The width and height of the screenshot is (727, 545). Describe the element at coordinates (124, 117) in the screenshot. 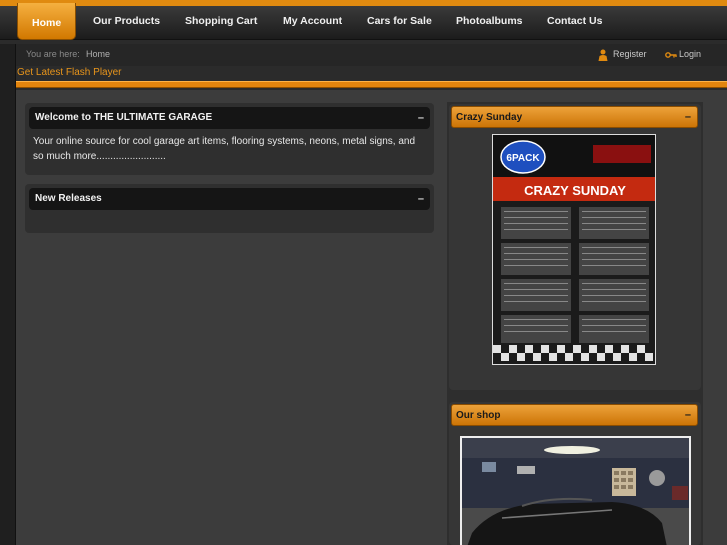

I see `welcome-module-title: Welcome to THE ULTIMATE GARAGE` at that location.